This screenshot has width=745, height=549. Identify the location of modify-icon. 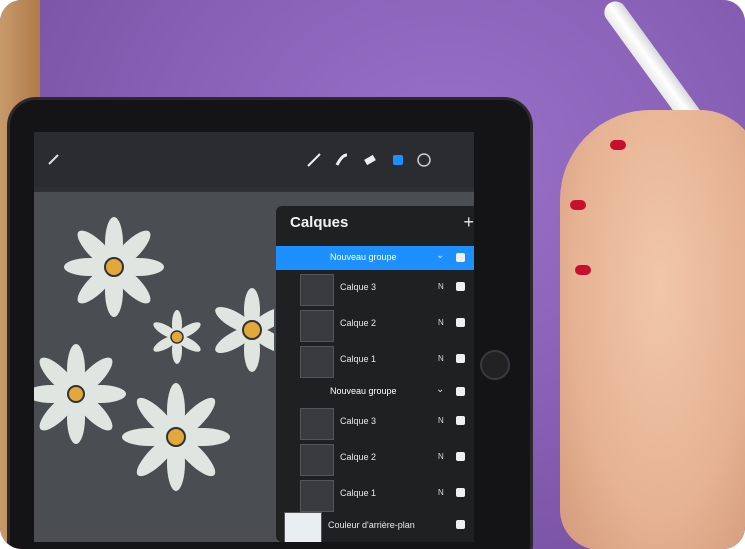
(54, 160).